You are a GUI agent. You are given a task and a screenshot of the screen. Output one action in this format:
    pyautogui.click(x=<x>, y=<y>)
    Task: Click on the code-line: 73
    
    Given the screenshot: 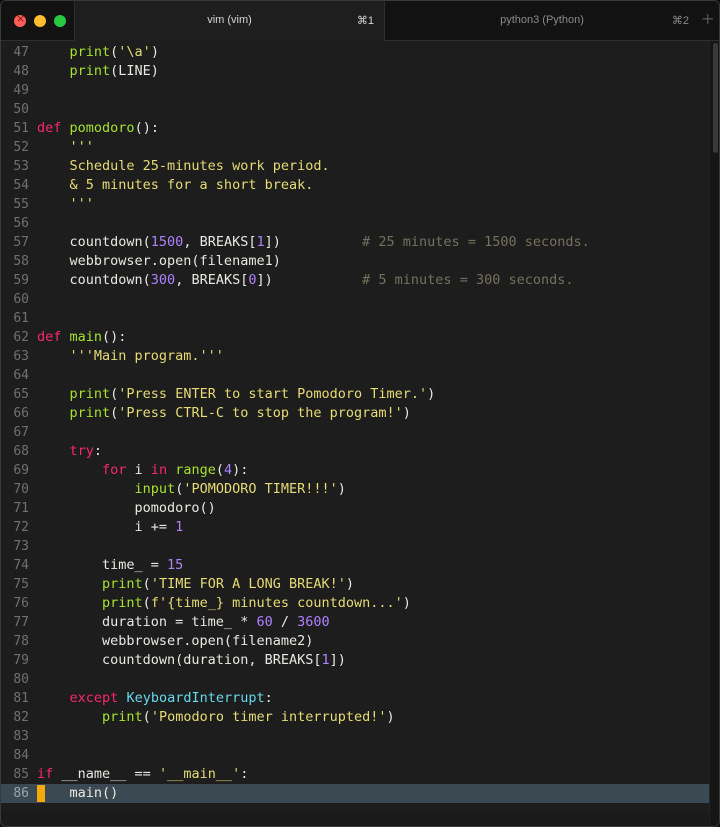 What is the action you would take?
    pyautogui.click(x=355, y=546)
    